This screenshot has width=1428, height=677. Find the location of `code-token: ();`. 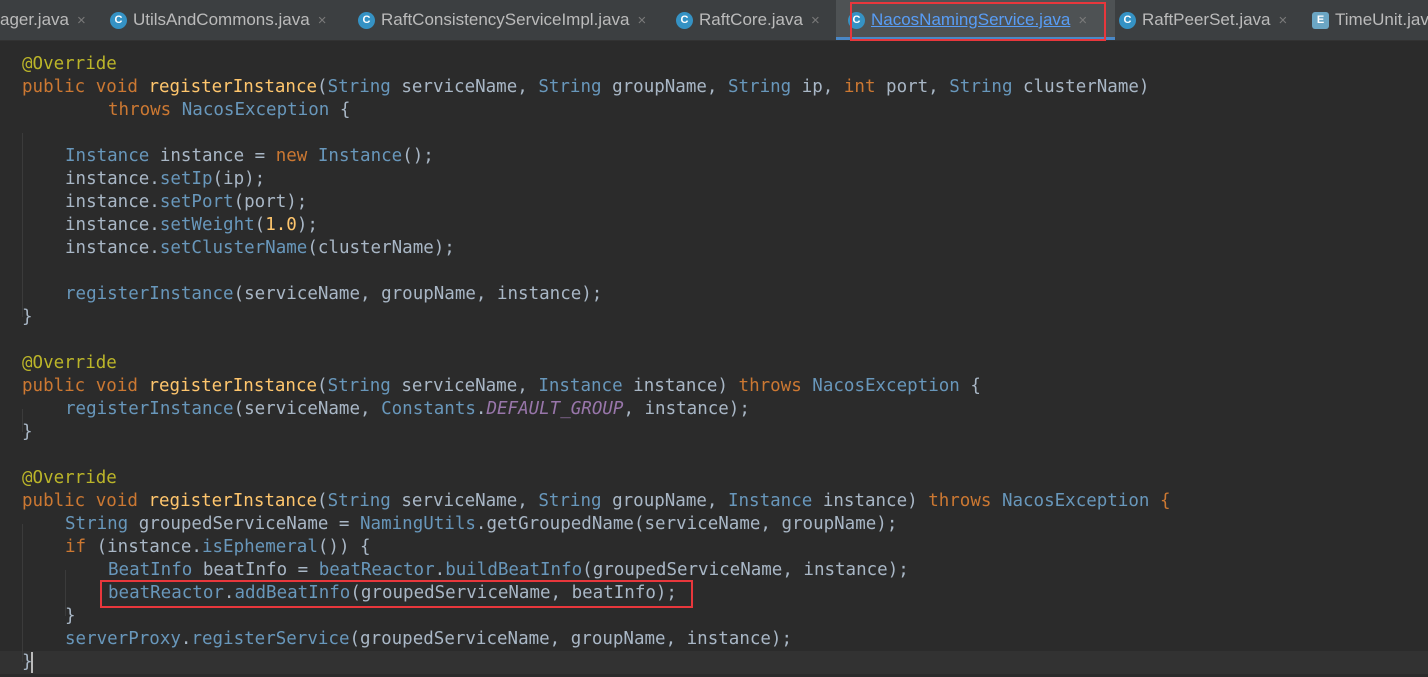

code-token: (); is located at coordinates (418, 156).